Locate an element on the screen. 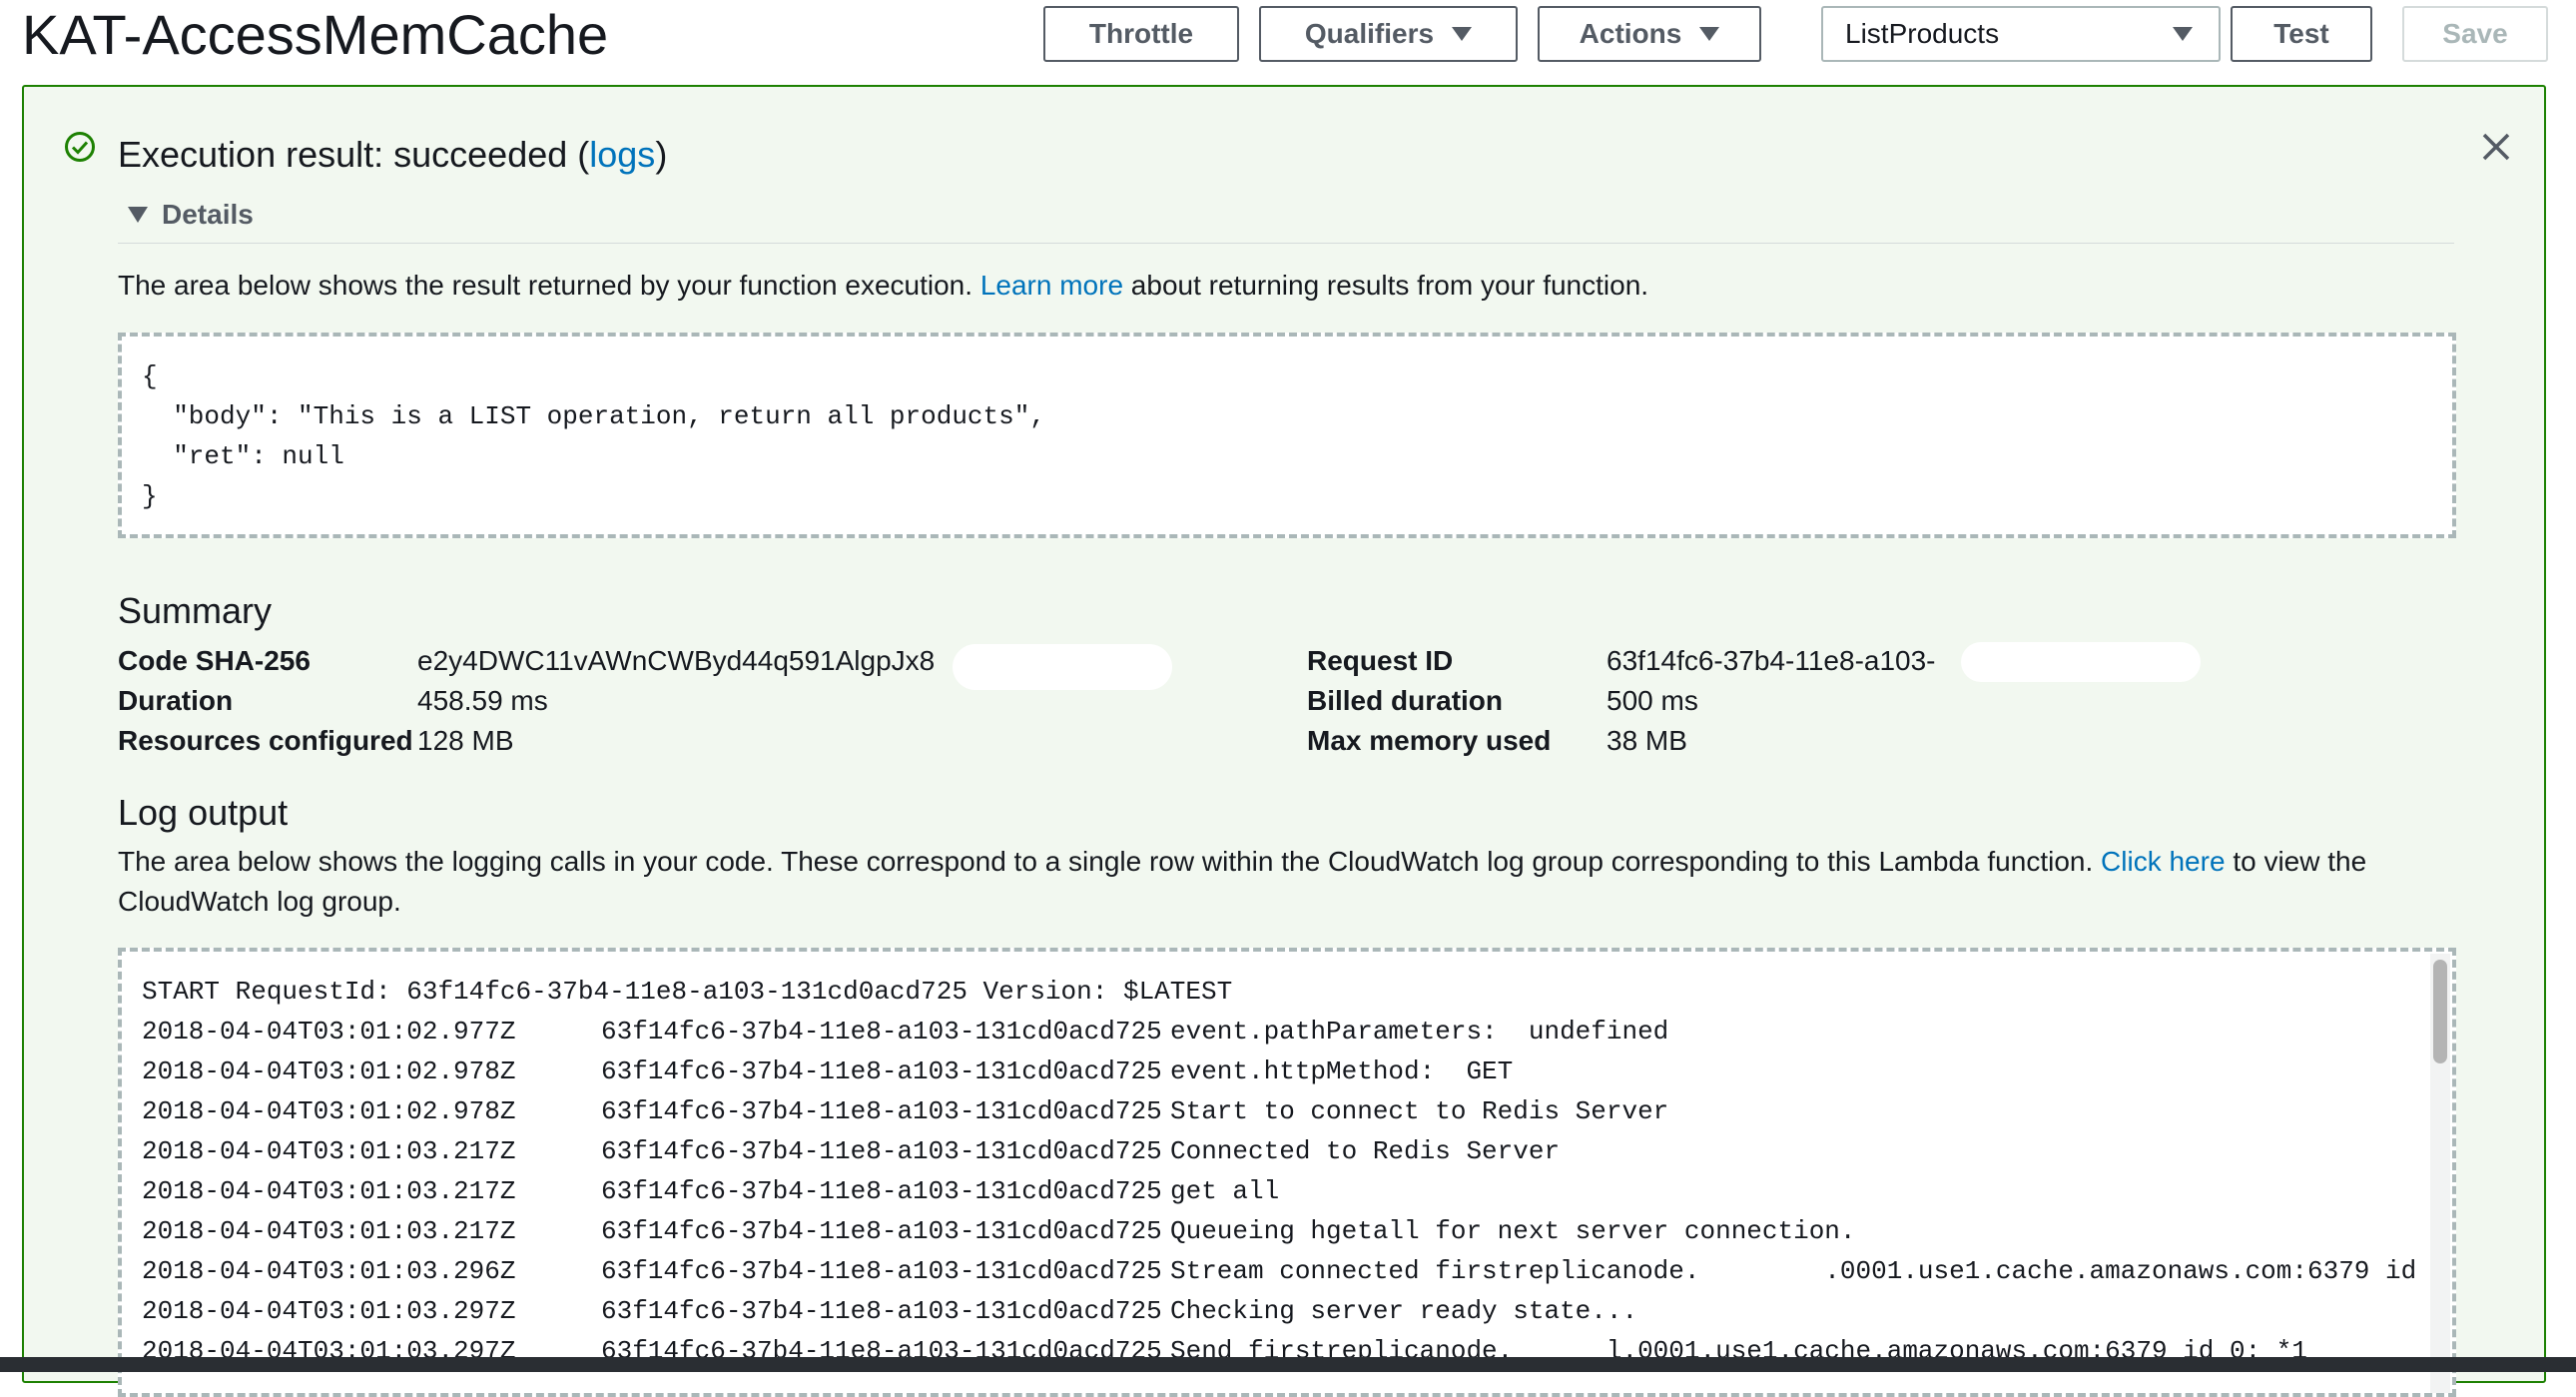 This screenshot has width=2576, height=1397. log-description-line2: CloudWatch log group. is located at coordinates (259, 902).